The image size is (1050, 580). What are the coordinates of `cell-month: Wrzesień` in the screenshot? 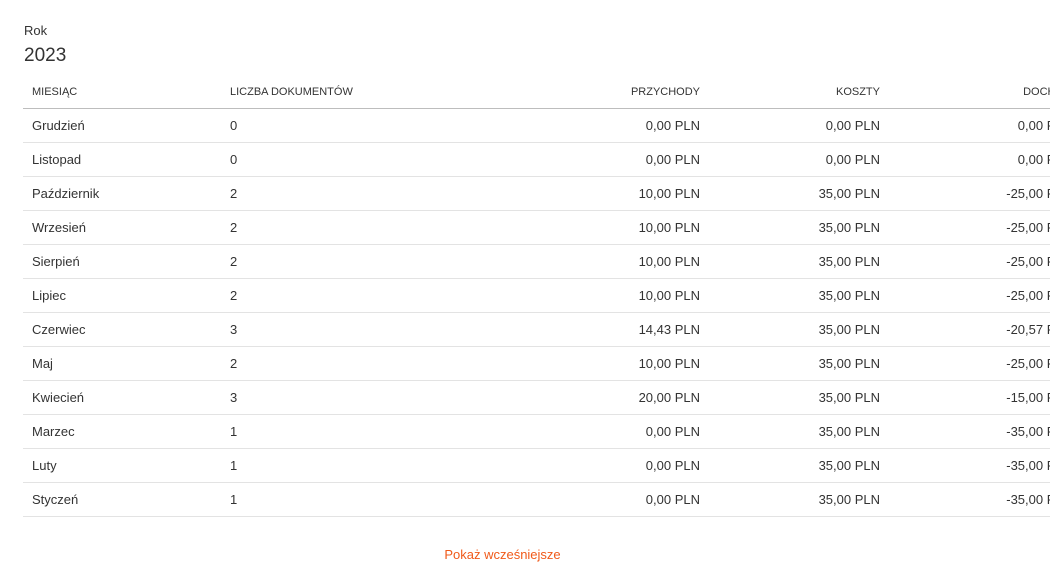 It's located at (121, 227).